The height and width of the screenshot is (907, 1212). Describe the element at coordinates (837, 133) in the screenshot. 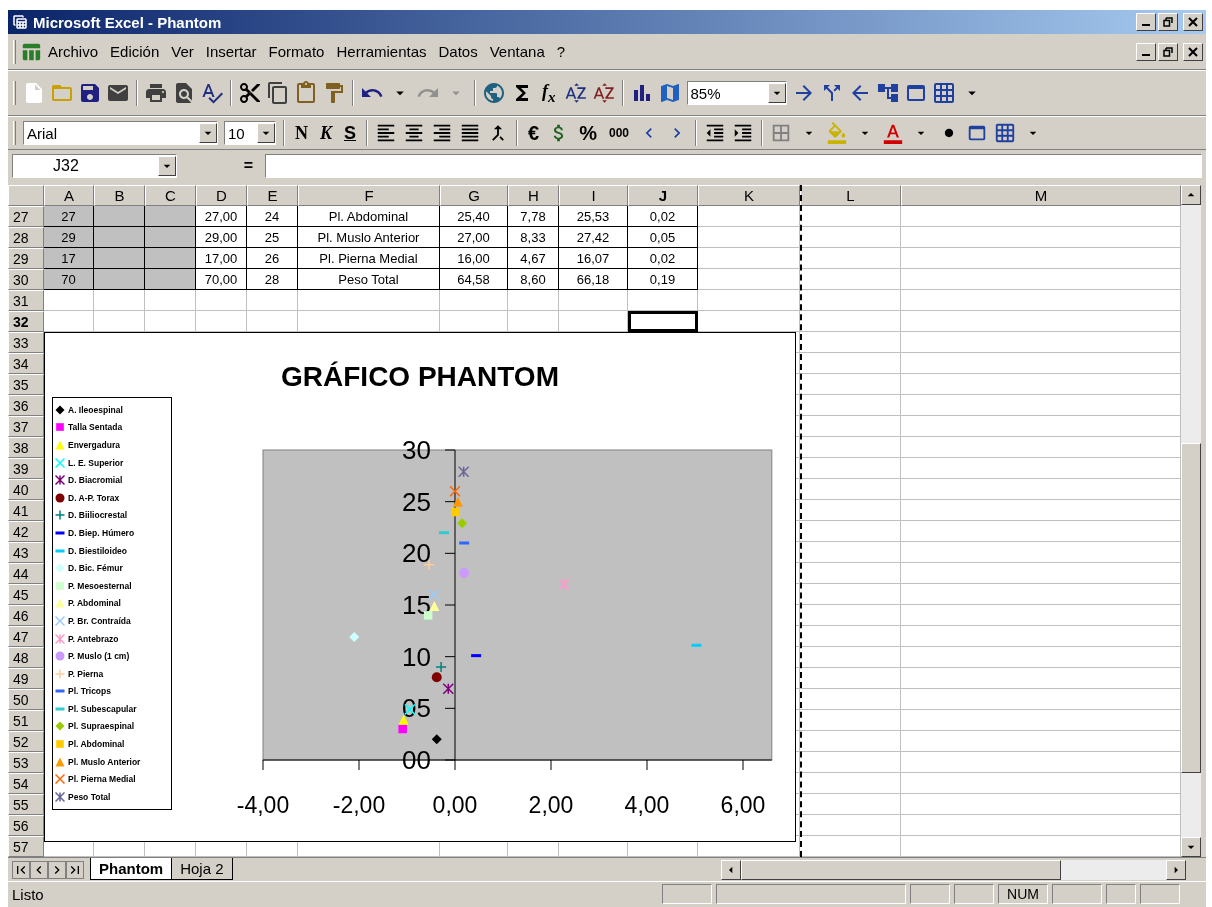

I see `fill-color-icon` at that location.